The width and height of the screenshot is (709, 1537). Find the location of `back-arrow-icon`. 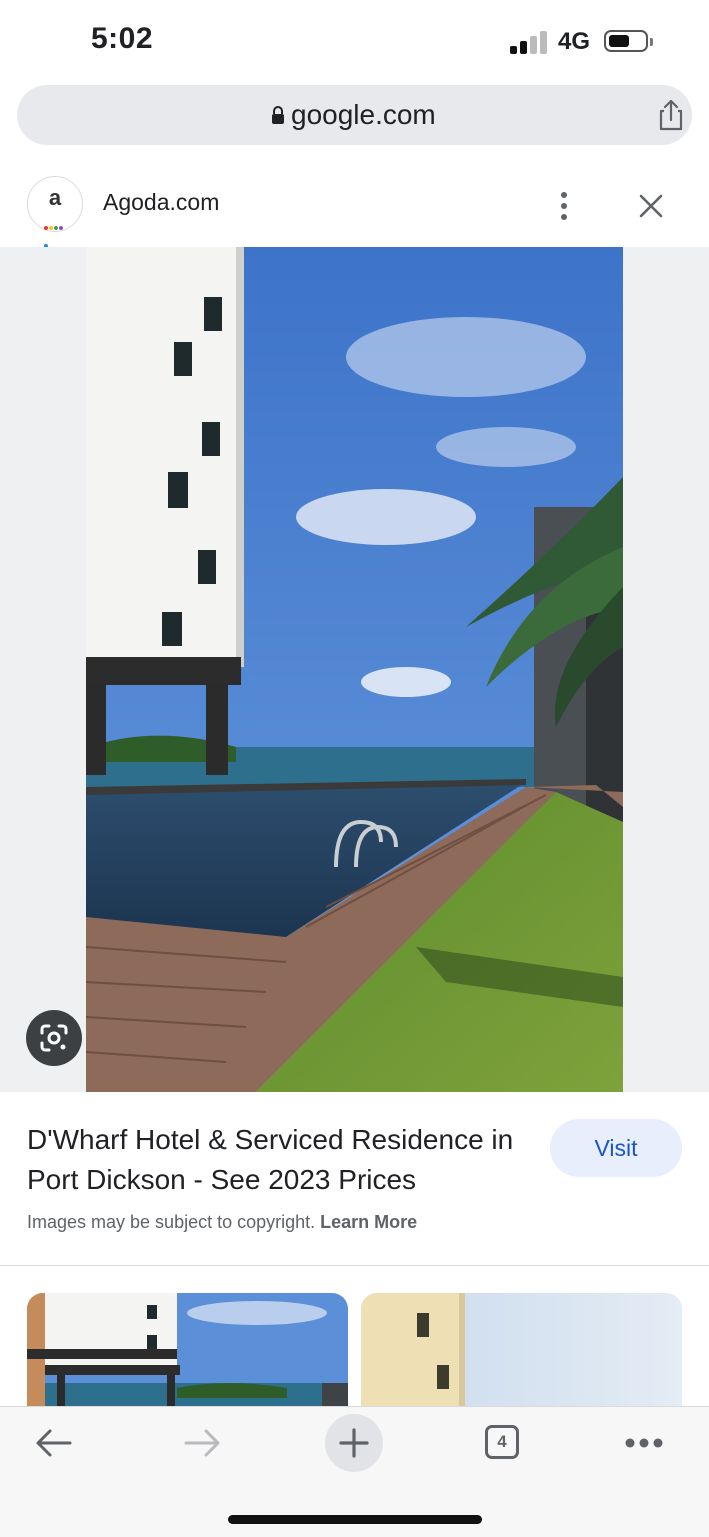

back-arrow-icon is located at coordinates (53, 1443).